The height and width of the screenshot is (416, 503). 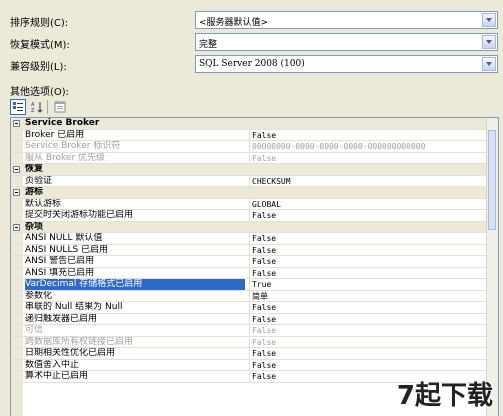 I want to click on property-value: 简单, so click(x=368, y=295).